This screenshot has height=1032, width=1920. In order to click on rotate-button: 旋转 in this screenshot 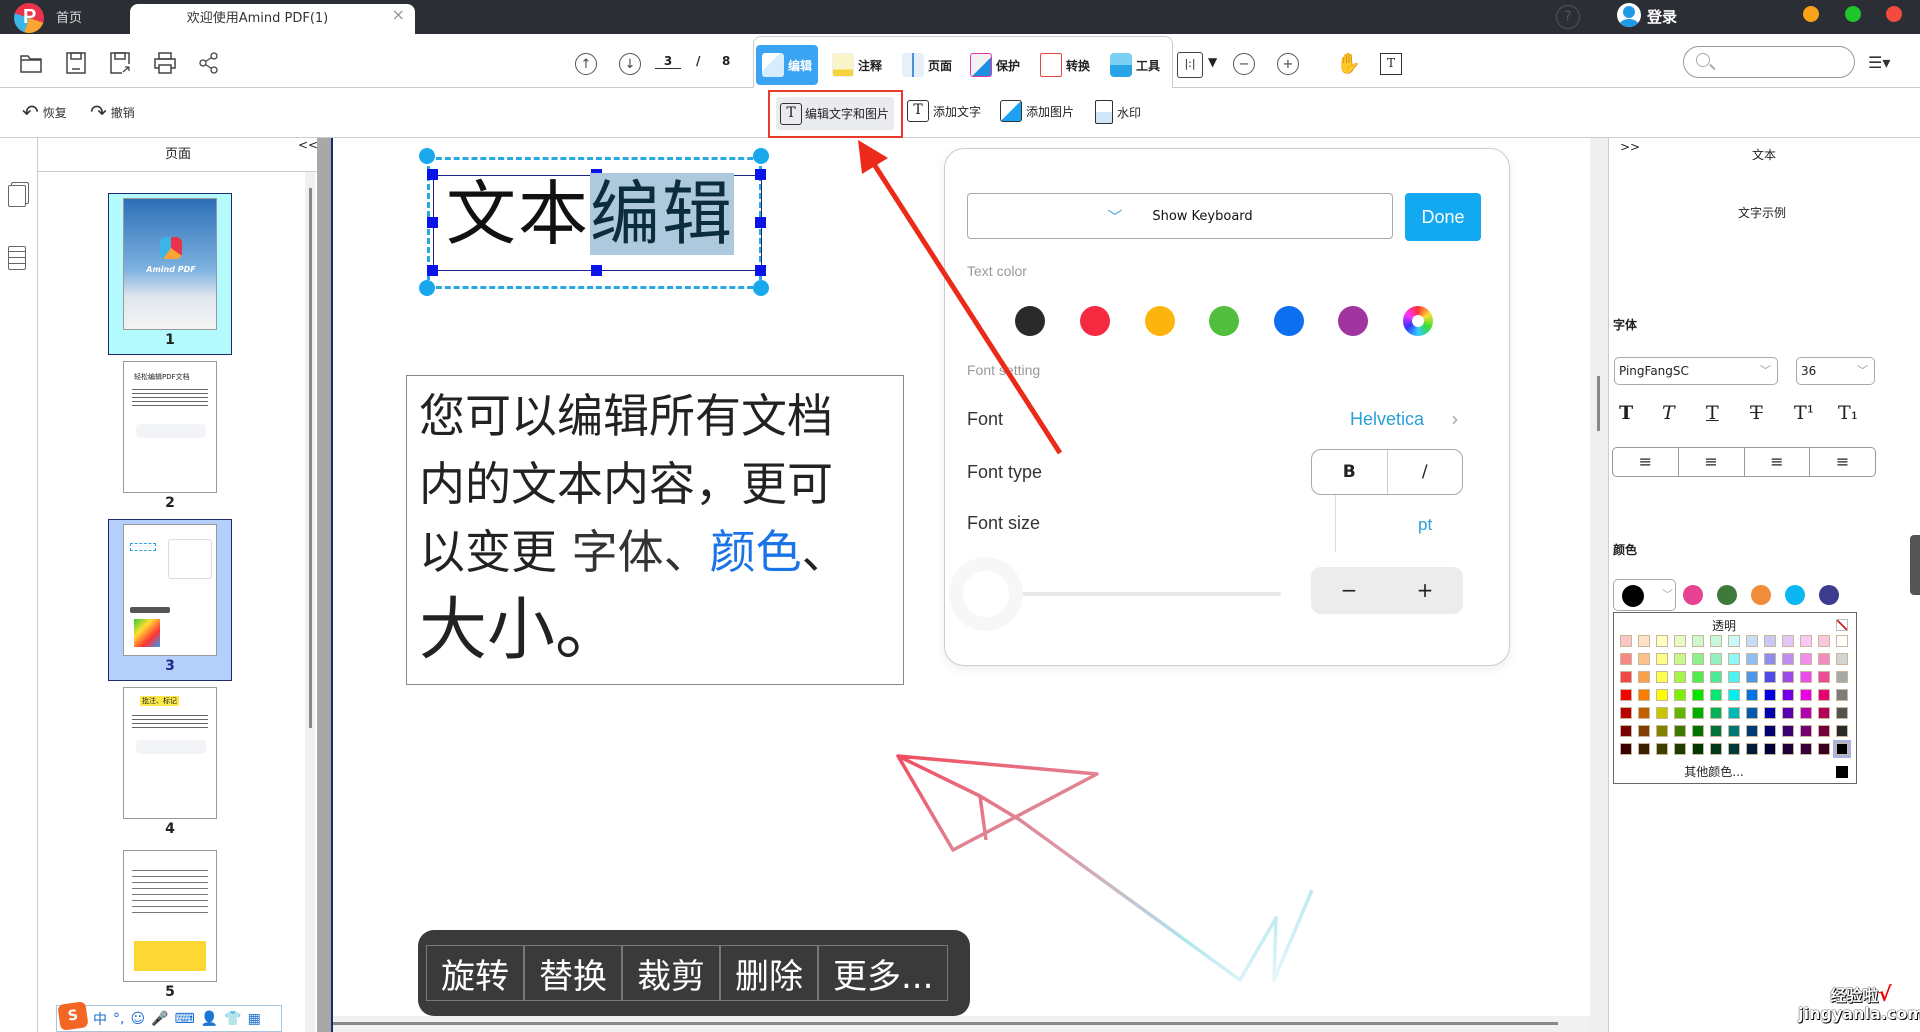, I will do `click(475, 973)`.